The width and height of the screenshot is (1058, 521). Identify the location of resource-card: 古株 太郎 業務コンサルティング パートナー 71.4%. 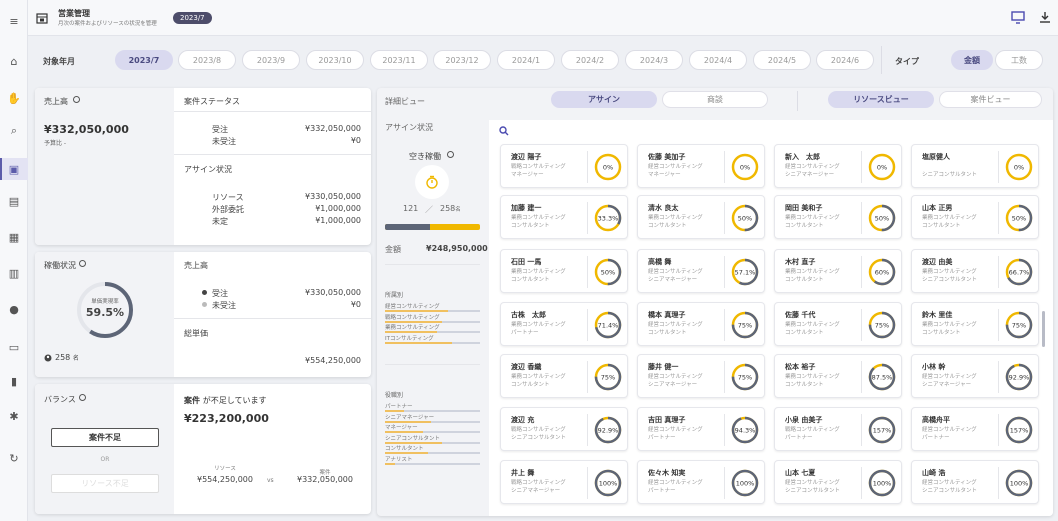
(564, 324).